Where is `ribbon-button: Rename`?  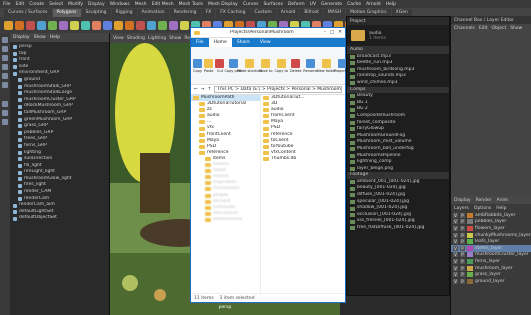 ribbon-button: Rename is located at coordinates (310, 65).